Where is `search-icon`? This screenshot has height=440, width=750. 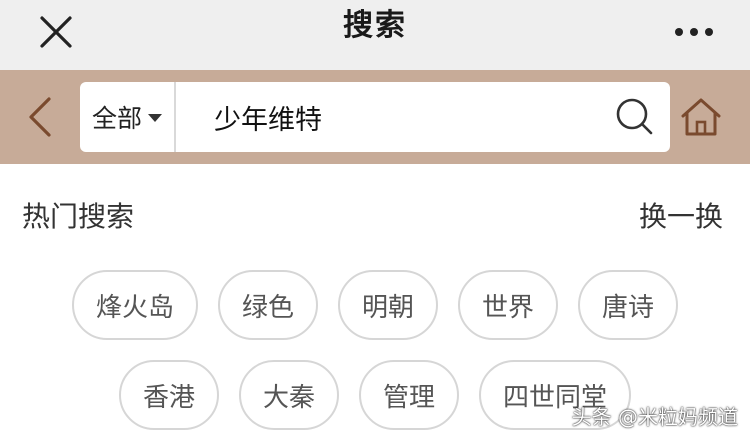
search-icon is located at coordinates (634, 116).